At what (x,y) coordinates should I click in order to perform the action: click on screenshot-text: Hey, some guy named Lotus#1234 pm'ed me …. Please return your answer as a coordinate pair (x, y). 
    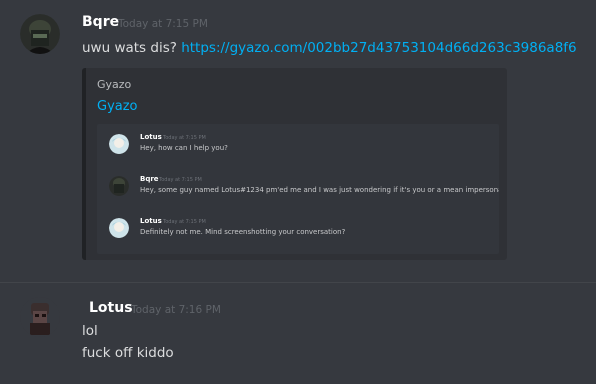
    Looking at the image, I should click on (319, 190).